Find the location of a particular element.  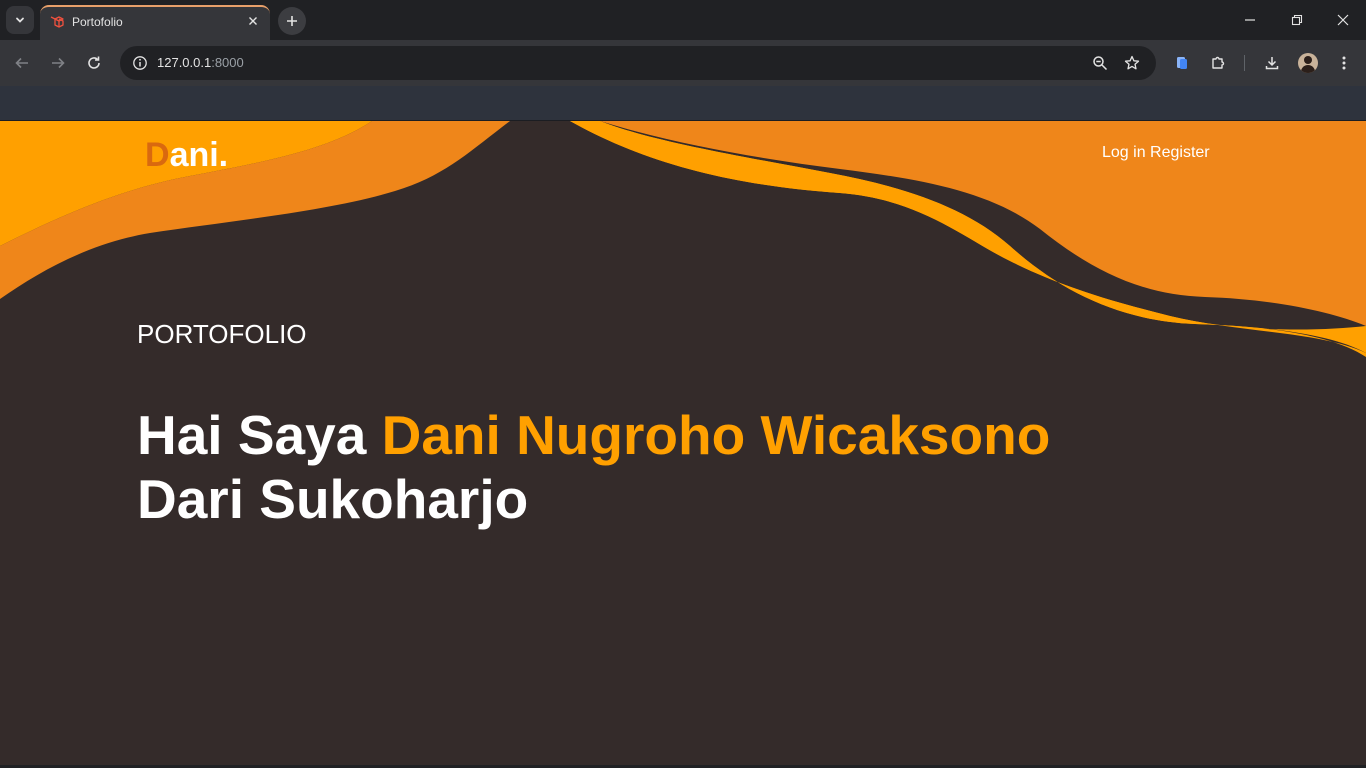

logo-initial: D is located at coordinates (157, 155).